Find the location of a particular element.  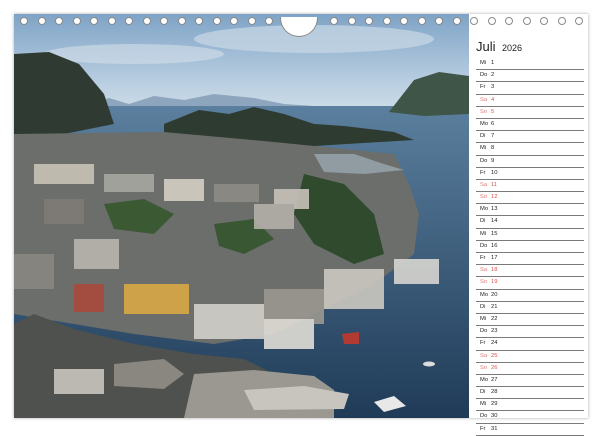

day-row: Mo 27 is located at coordinates (530, 381).